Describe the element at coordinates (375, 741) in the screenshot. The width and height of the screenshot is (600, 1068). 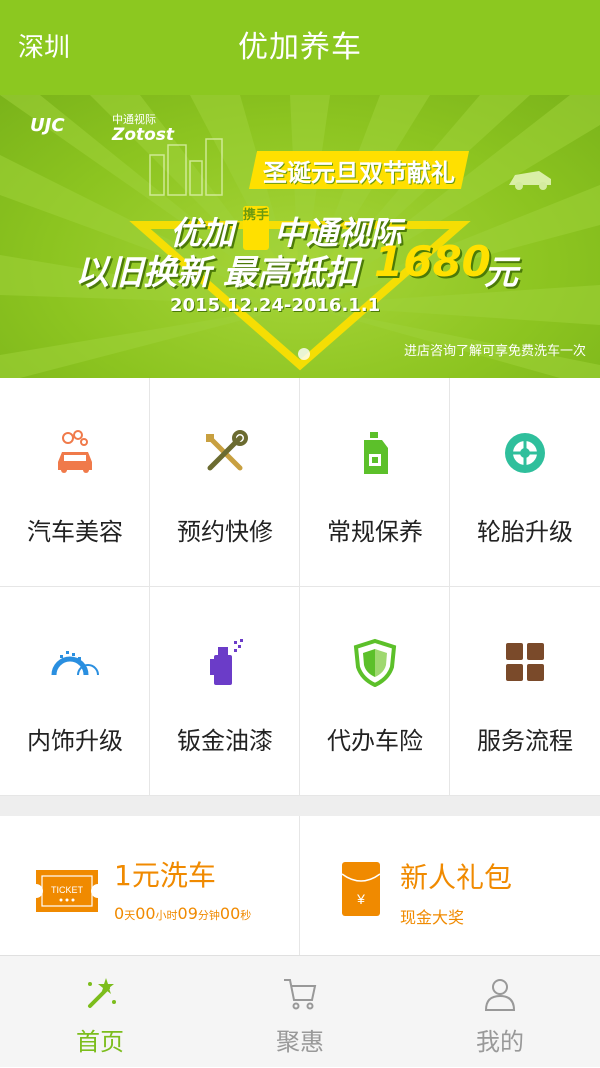
I see `service-label: 代办车险` at that location.